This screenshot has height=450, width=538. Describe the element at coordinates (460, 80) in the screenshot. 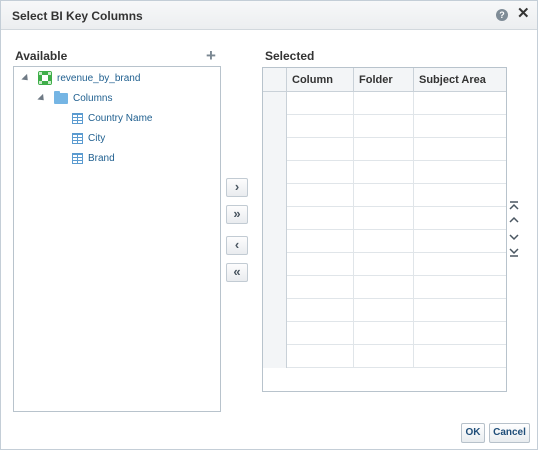

I see `column-header-subject-area: Subject Area` at that location.